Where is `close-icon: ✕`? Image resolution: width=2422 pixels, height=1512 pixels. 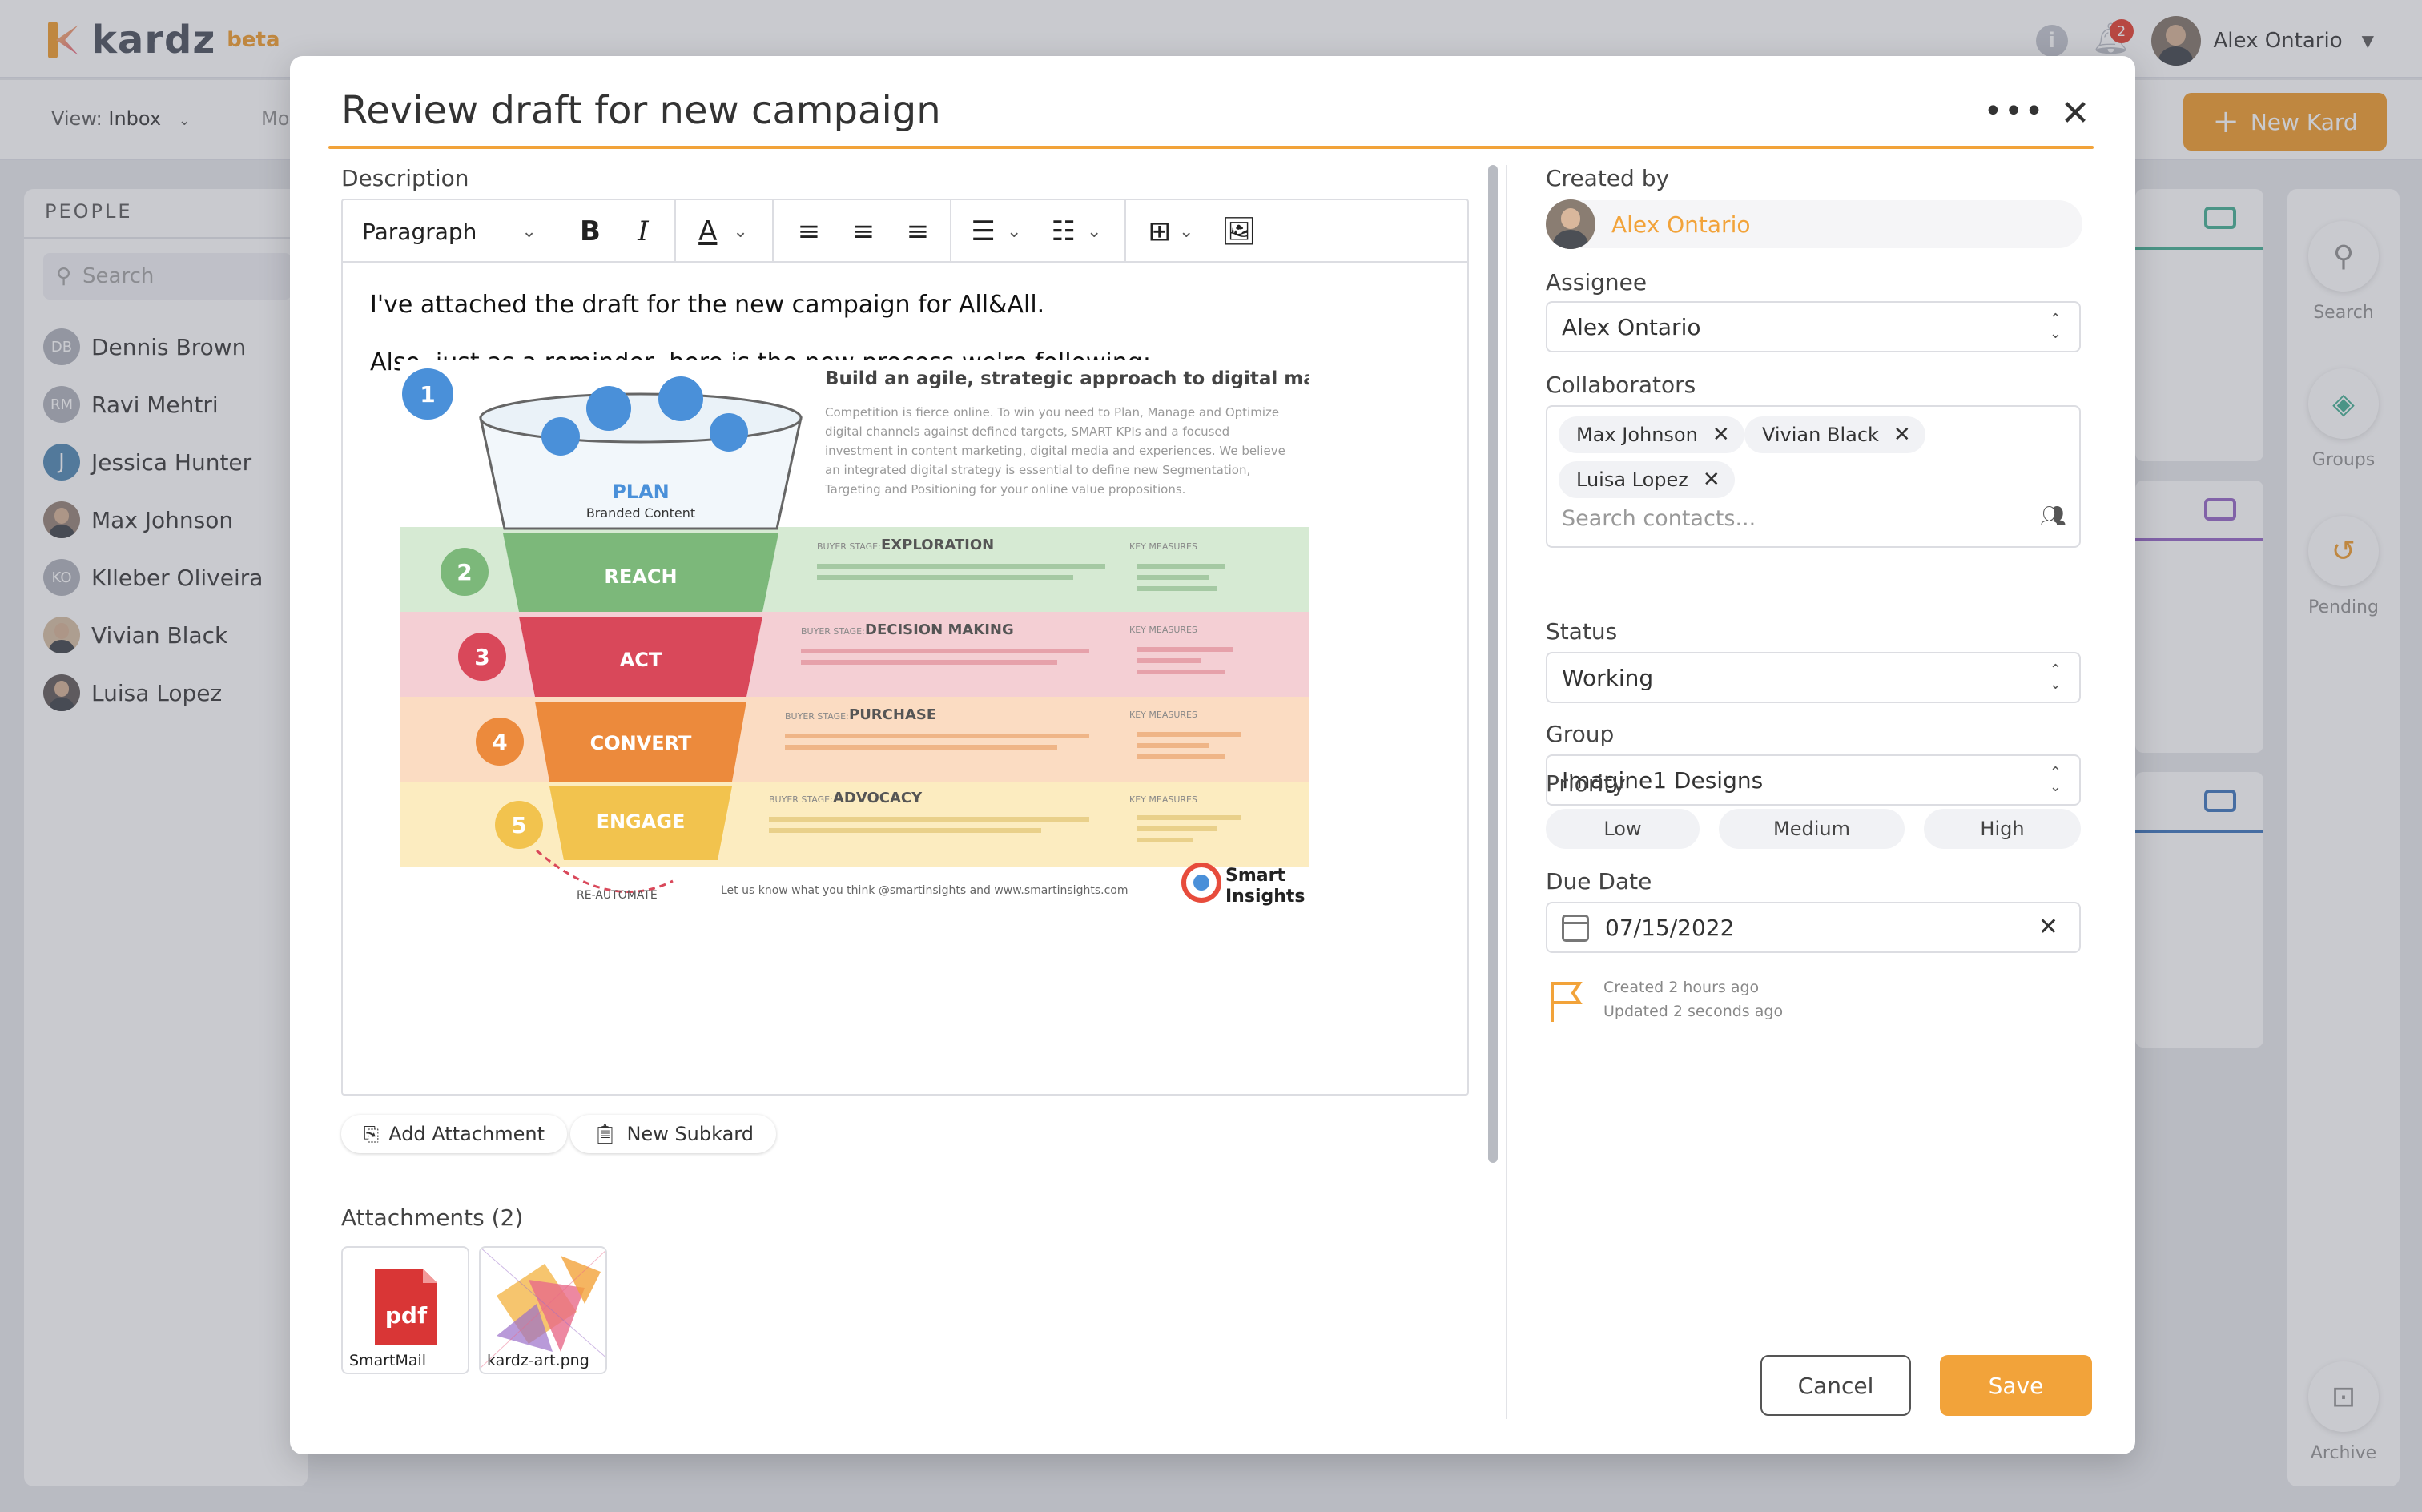 close-icon: ✕ is located at coordinates (2075, 113).